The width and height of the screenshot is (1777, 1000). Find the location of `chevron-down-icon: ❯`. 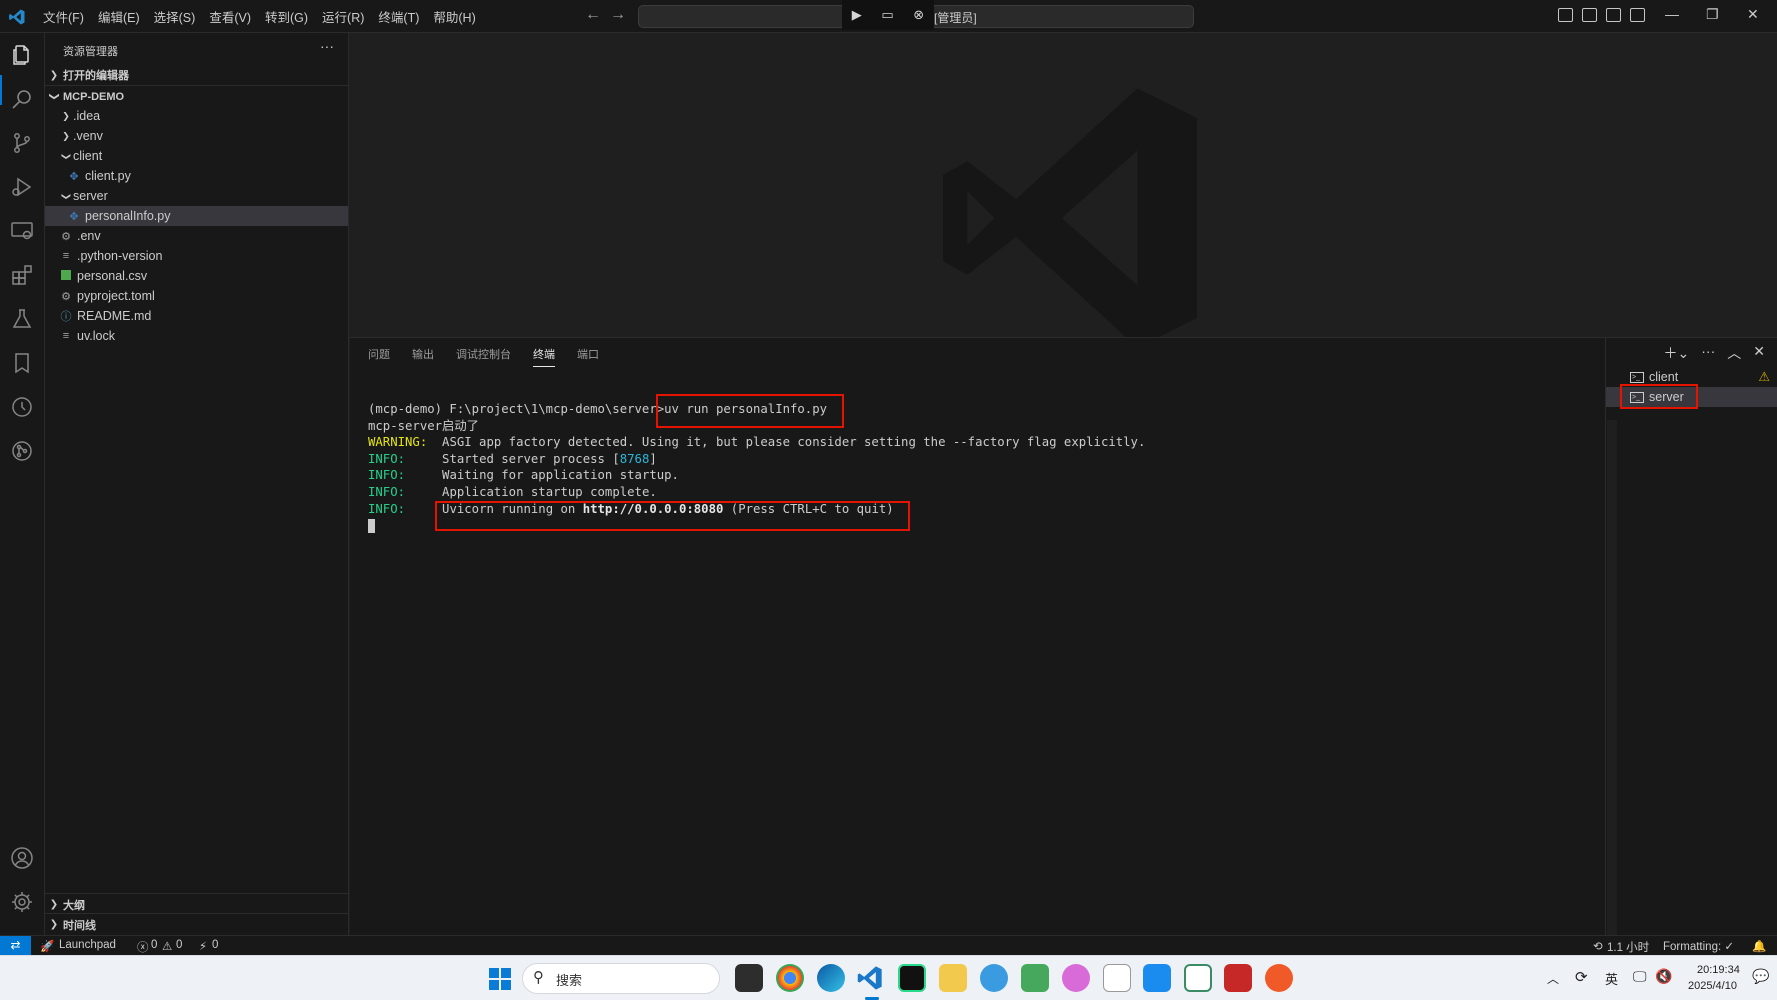

chevron-down-icon: ❯ is located at coordinates (54, 96).